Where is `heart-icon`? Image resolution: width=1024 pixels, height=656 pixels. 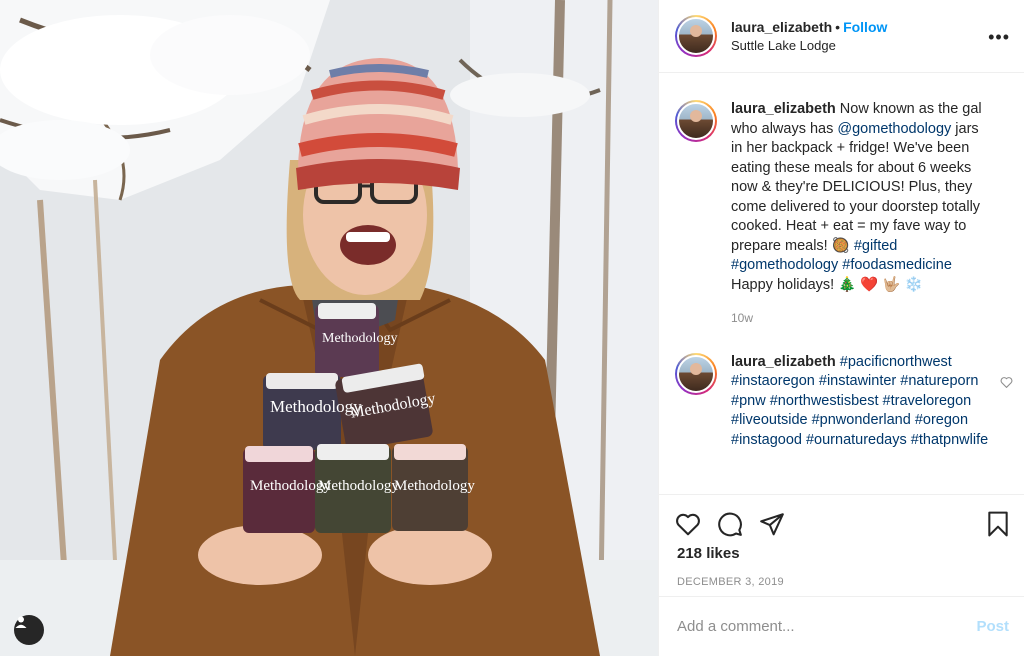
heart-icon is located at coordinates (688, 524).